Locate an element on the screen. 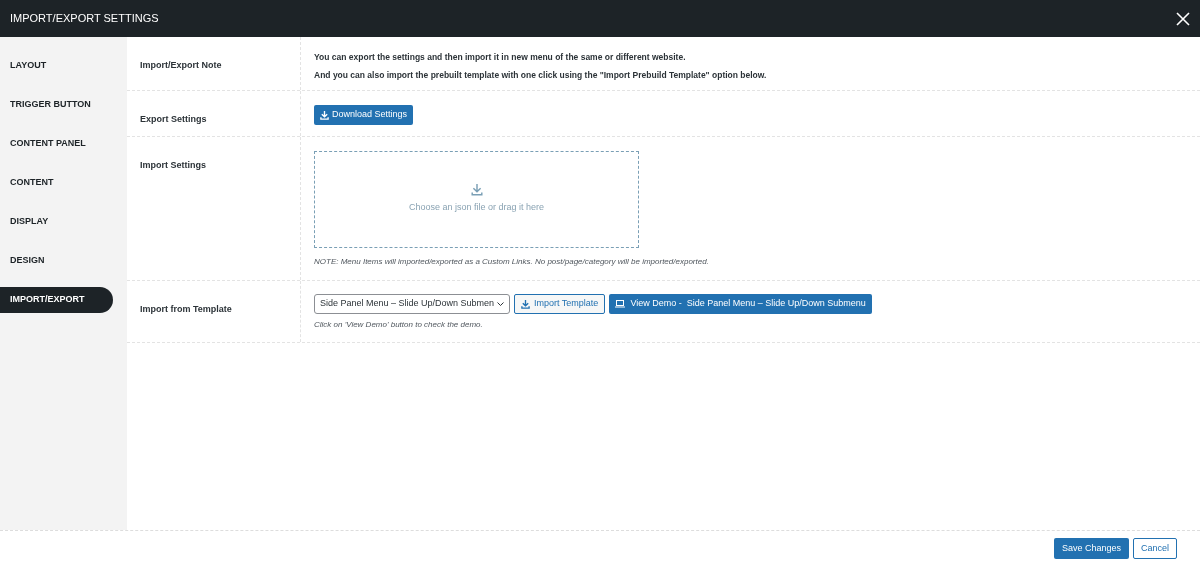 Image resolution: width=1200 pixels, height=566 pixels. note-text: You can export the settings and then import it in new menu of the same or different website. is located at coordinates (500, 57).